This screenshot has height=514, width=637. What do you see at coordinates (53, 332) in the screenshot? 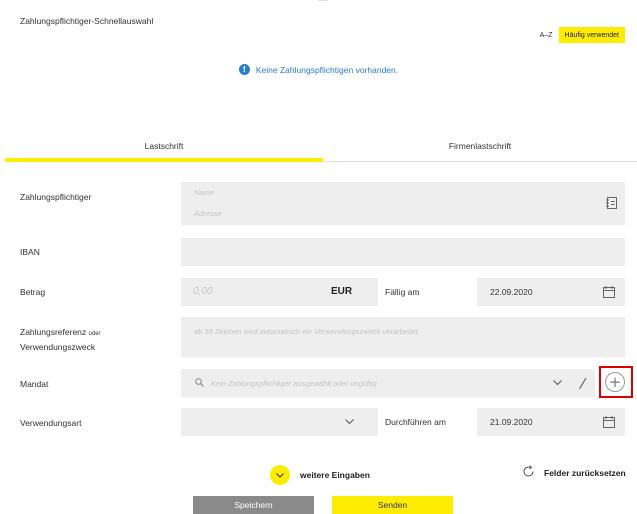
I see `reference-label-main: Zahlungsreferenz` at bounding box center [53, 332].